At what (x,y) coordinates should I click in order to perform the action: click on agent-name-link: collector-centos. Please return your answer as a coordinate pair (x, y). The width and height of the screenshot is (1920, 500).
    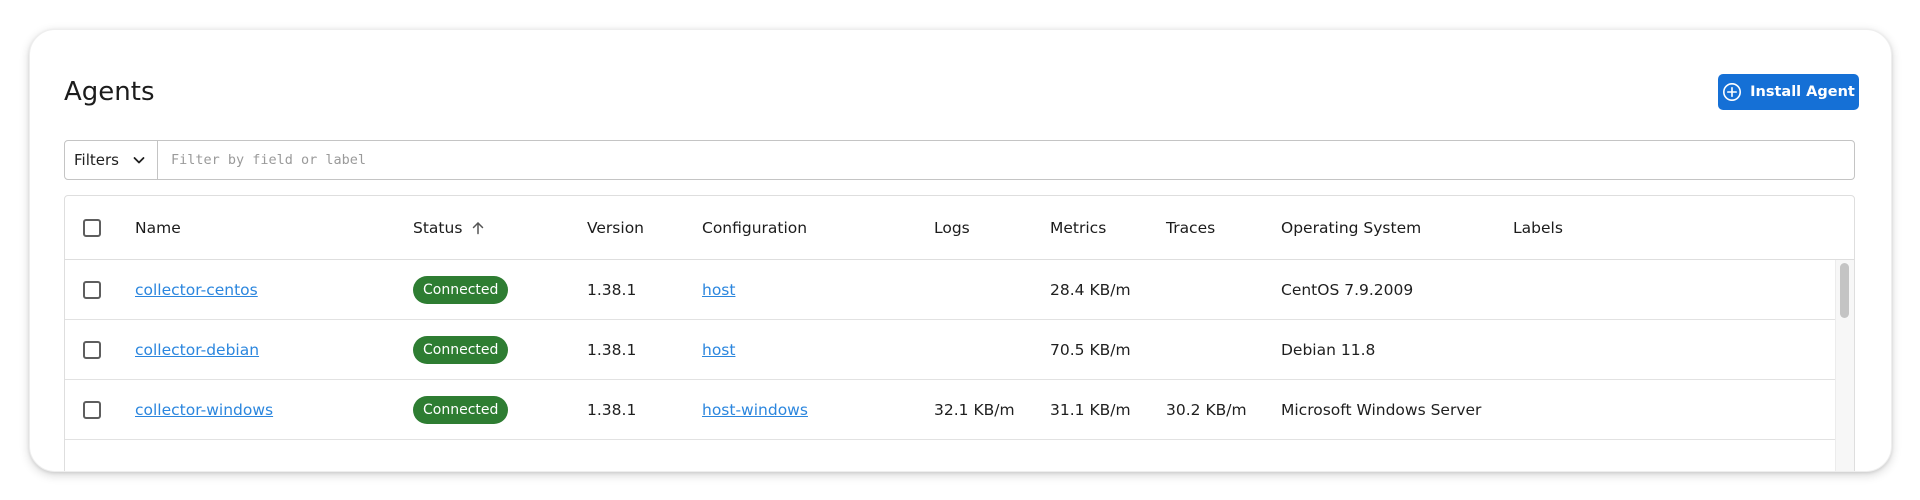
    Looking at the image, I should click on (196, 290).